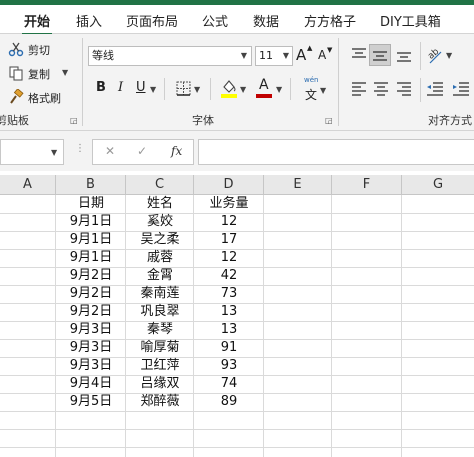  Describe the element at coordinates (298, 185) in the screenshot. I see `column-header-e: E` at that location.